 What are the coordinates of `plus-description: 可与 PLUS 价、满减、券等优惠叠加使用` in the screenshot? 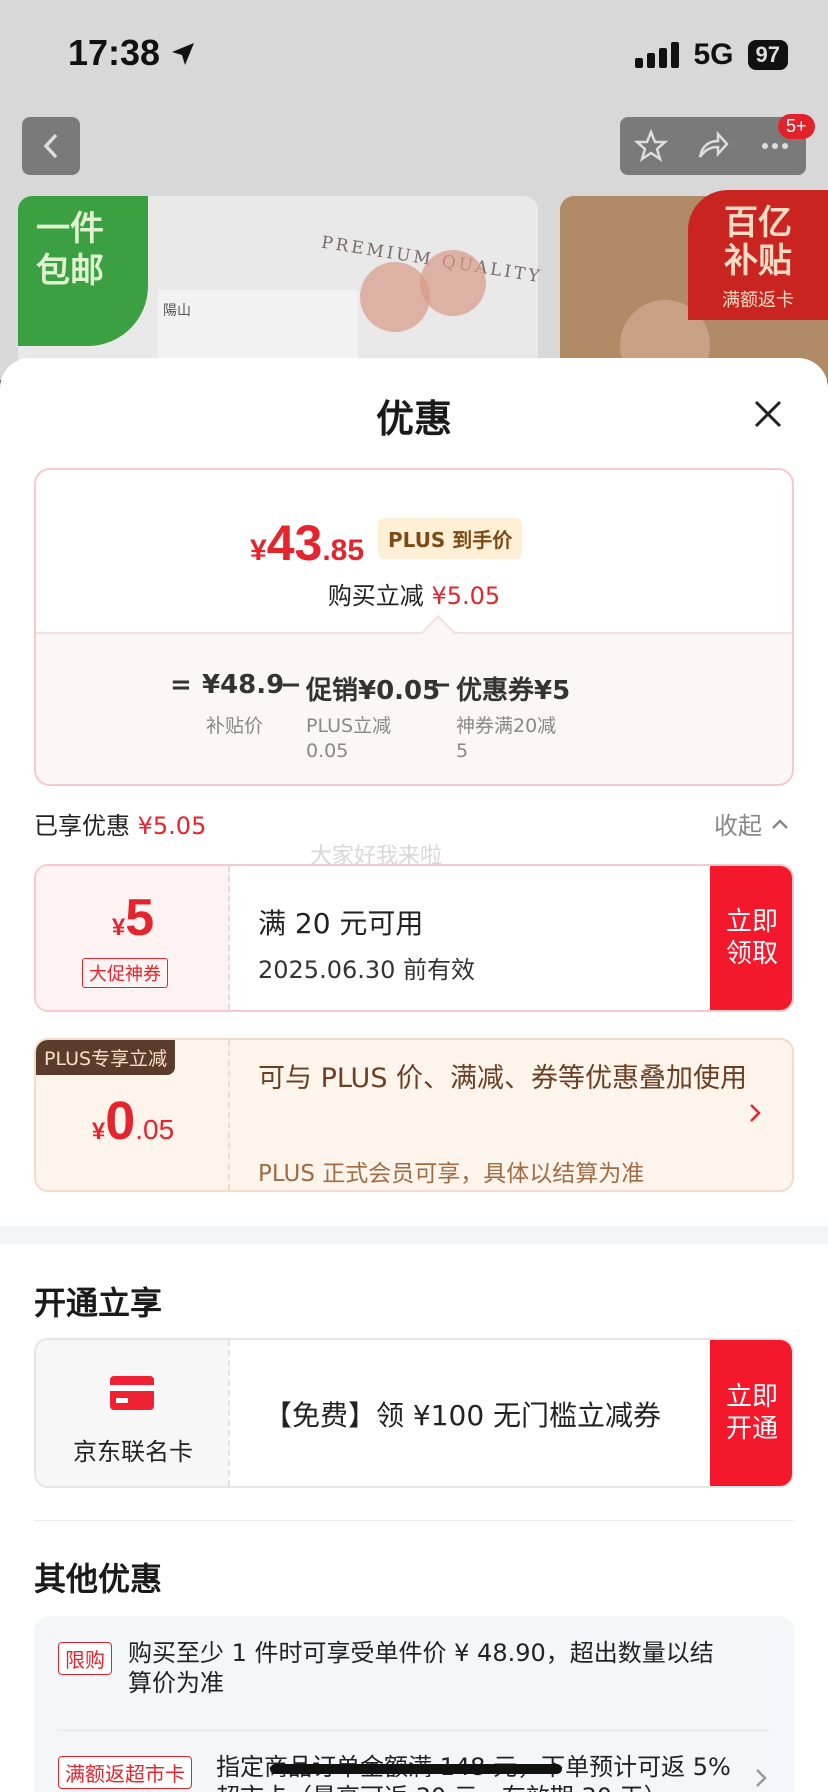 It's located at (503, 1078).